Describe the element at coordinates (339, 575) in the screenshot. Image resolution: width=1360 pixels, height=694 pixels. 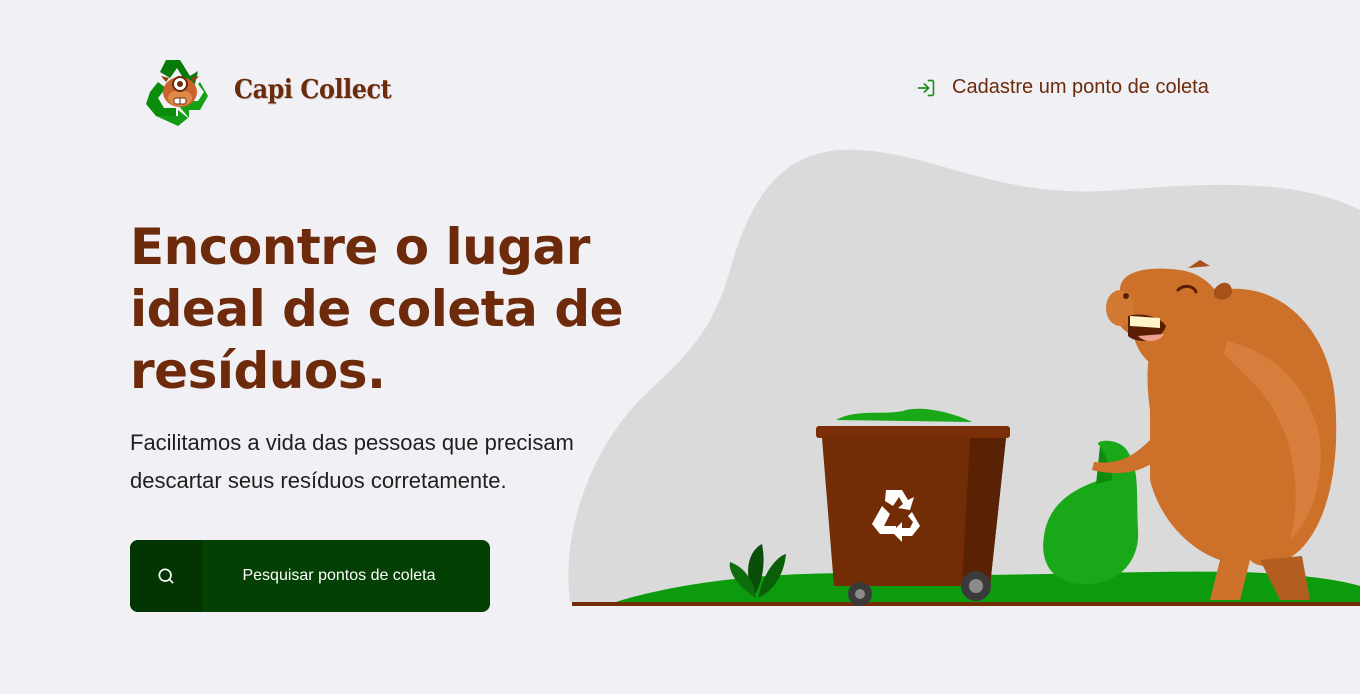
I see `search-button-label: Pesquisar pontos de coleta` at that location.